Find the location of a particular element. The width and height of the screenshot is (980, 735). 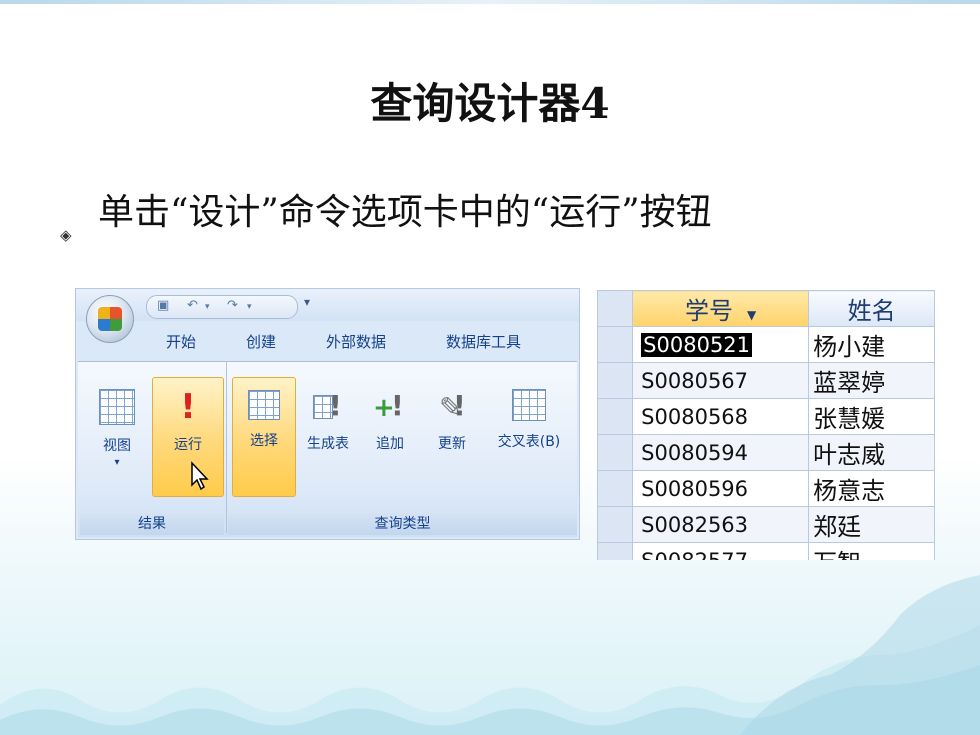

datasheet-view-icon is located at coordinates (117, 407).